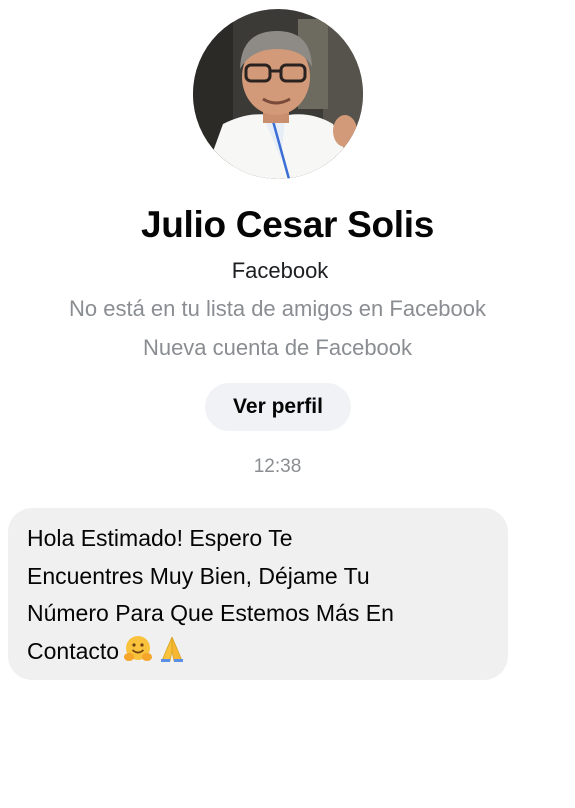 The height and width of the screenshot is (808, 575). What do you see at coordinates (258, 654) in the screenshot?
I see `message-last-line: Contacto` at bounding box center [258, 654].